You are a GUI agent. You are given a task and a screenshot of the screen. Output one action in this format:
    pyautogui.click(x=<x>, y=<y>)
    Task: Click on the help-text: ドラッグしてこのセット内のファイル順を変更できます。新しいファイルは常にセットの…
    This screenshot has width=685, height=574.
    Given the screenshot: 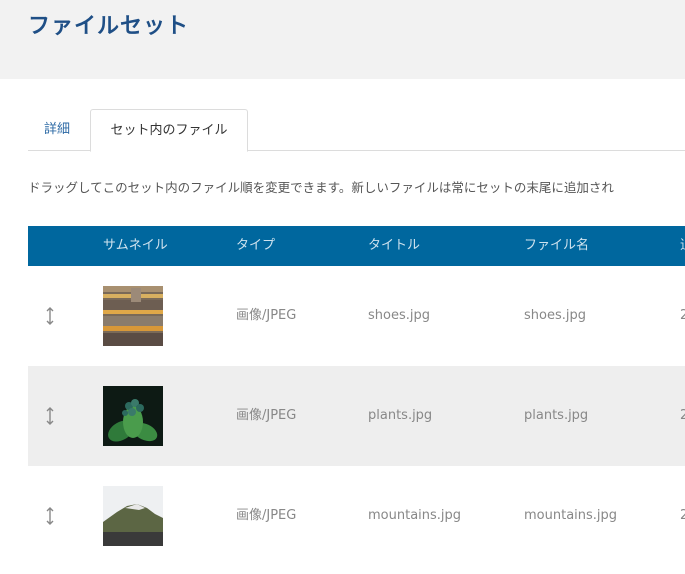 What is the action you would take?
    pyautogui.click(x=321, y=187)
    